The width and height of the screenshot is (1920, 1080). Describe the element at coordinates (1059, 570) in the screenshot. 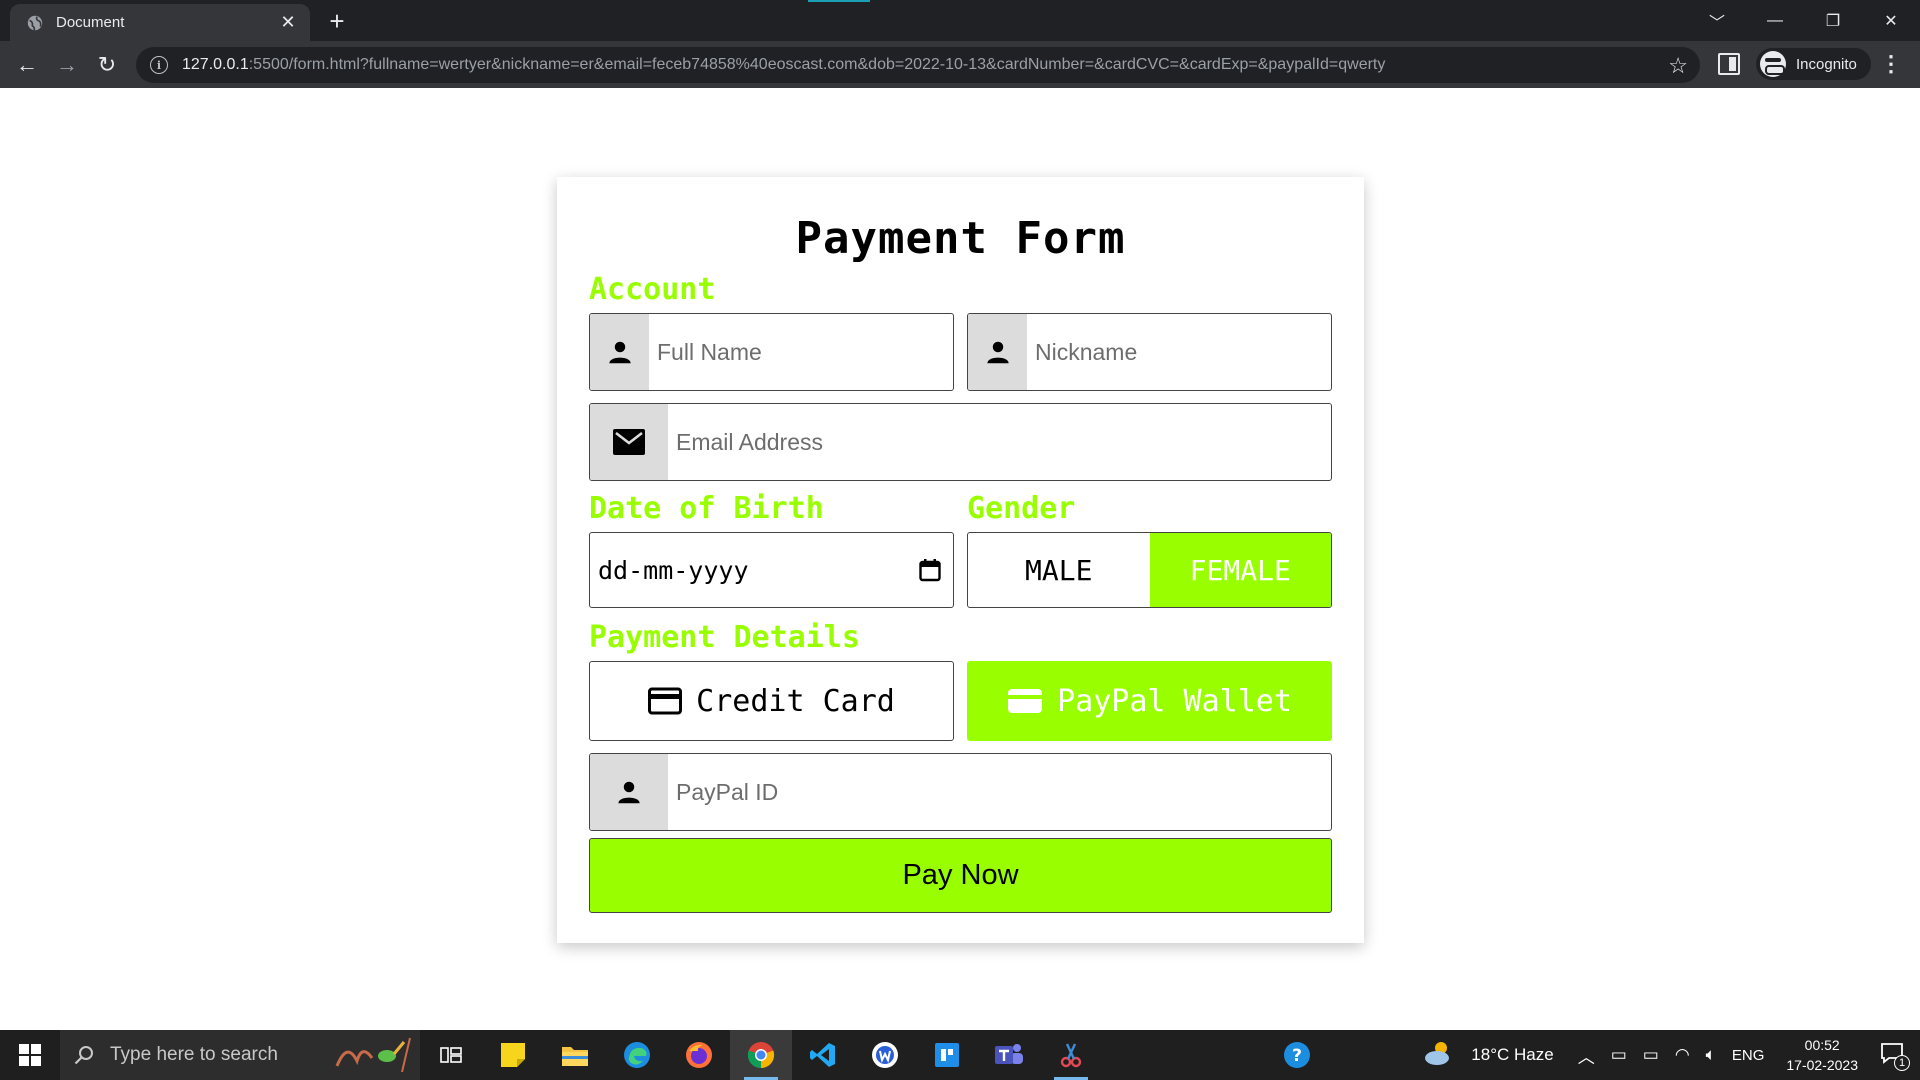

I see `gender-male-option: MALE` at that location.